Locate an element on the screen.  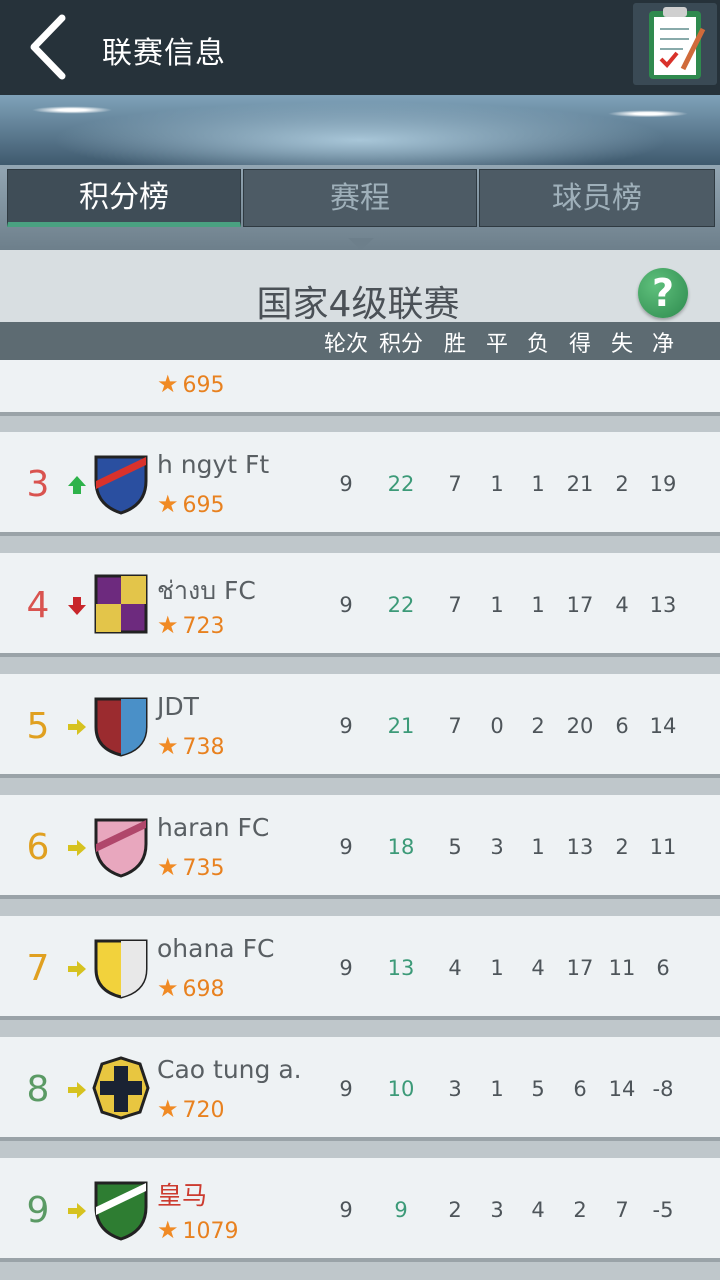
team-rating-value: 738 is located at coordinates (203, 747).